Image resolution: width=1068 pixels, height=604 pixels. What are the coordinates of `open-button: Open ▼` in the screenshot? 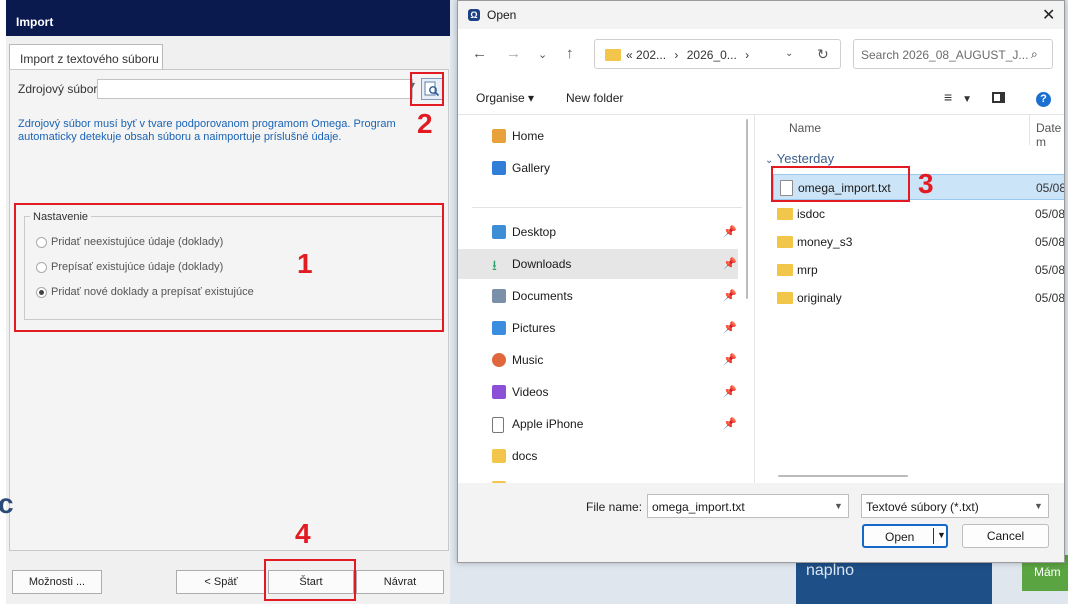 It's located at (905, 536).